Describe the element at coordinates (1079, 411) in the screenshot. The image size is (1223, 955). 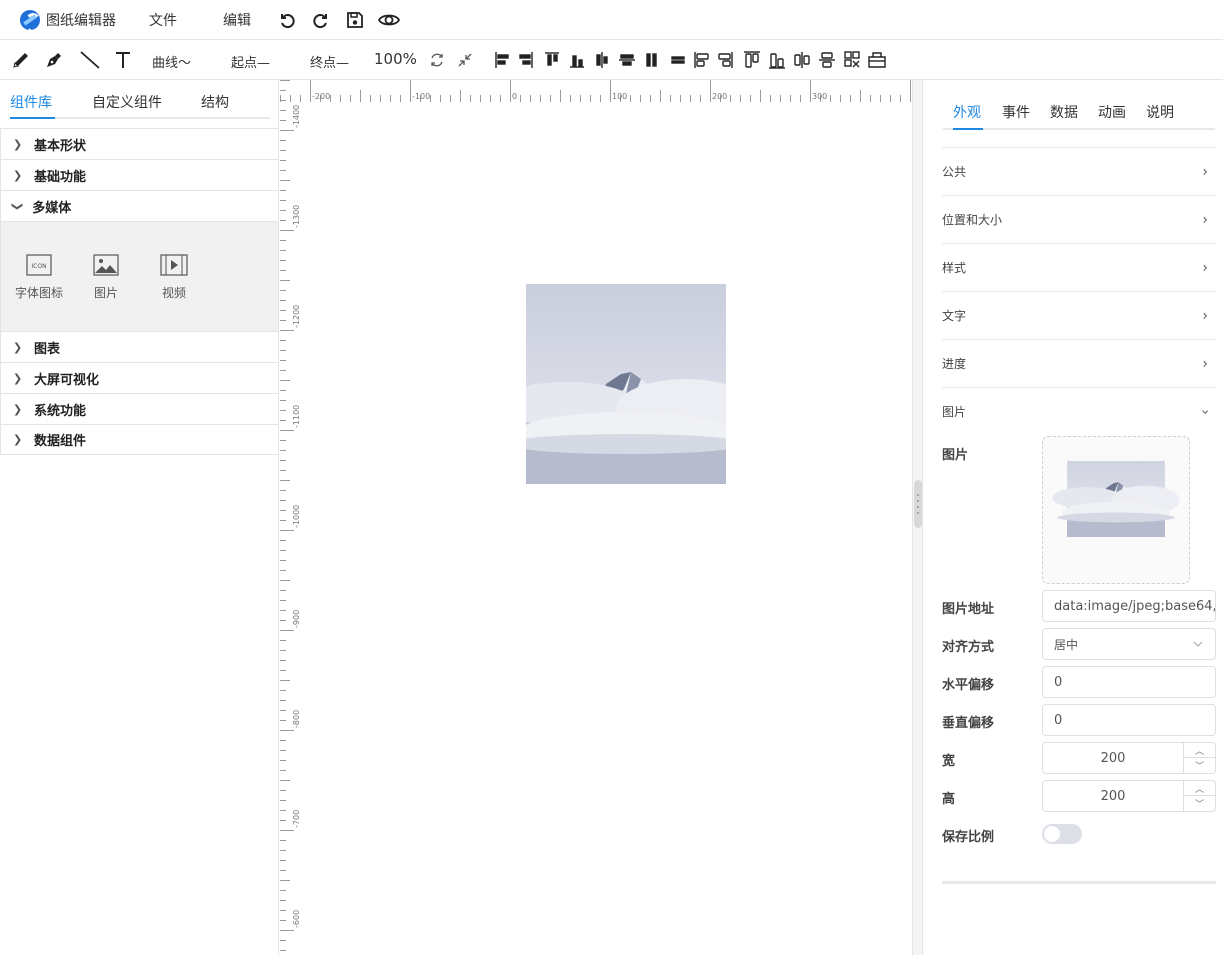
I see `section-image: 图片 ›` at that location.